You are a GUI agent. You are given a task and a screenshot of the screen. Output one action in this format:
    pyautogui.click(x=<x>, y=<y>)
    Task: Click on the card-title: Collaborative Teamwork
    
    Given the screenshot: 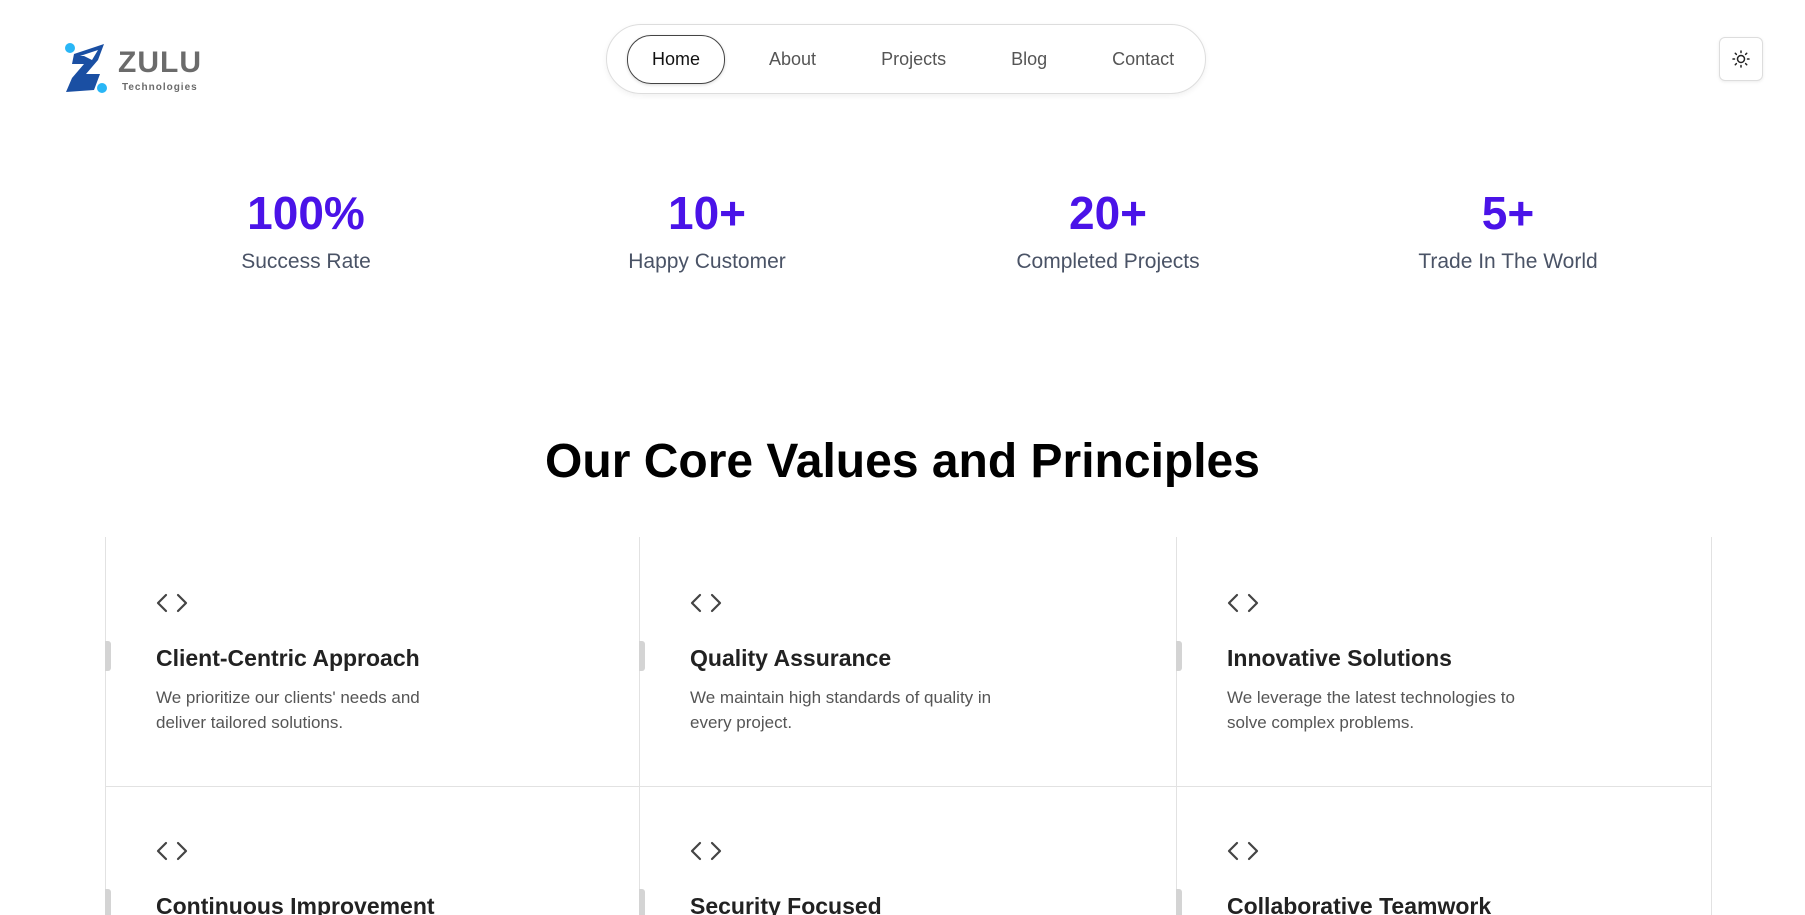 What is the action you would take?
    pyautogui.click(x=1359, y=904)
    